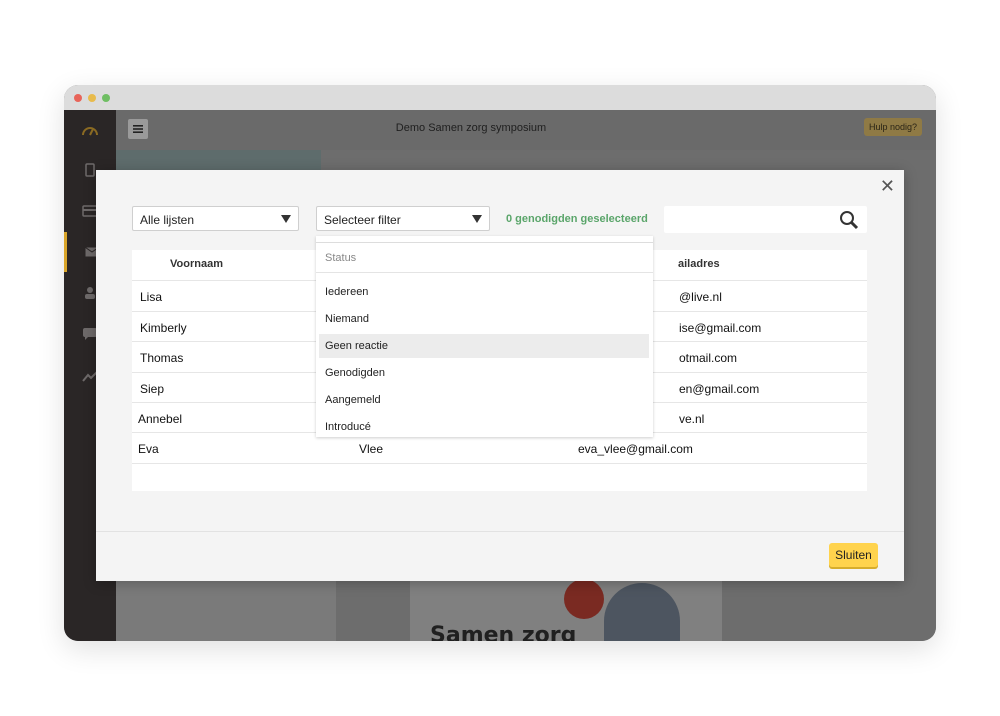 The height and width of the screenshot is (716, 1000). What do you see at coordinates (642, 612) in the screenshot?
I see `poster-photo` at bounding box center [642, 612].